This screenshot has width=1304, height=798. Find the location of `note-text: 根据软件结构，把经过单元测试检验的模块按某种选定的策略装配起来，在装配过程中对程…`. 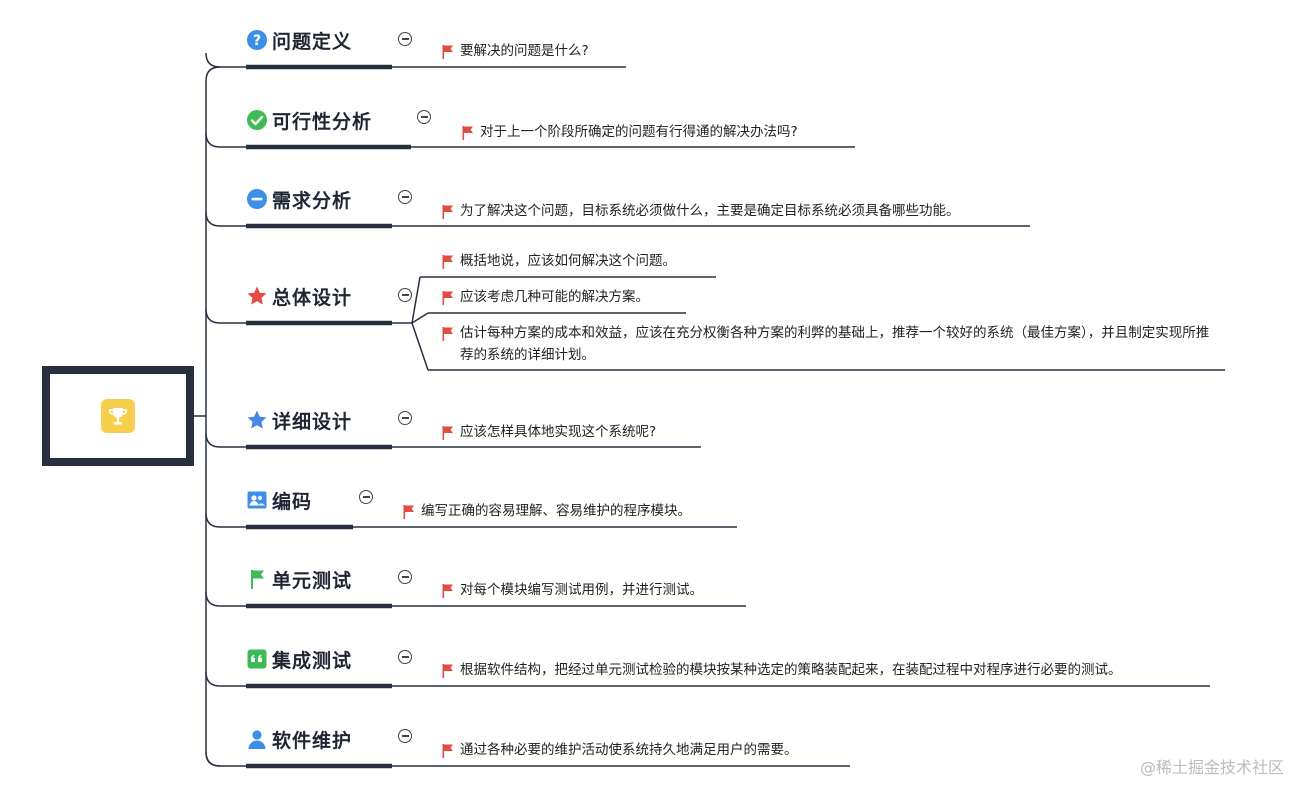

note-text: 根据软件结构，把经过单元测试检验的模块按某种选定的策略装配起来，在装配过程中对程… is located at coordinates (791, 670).